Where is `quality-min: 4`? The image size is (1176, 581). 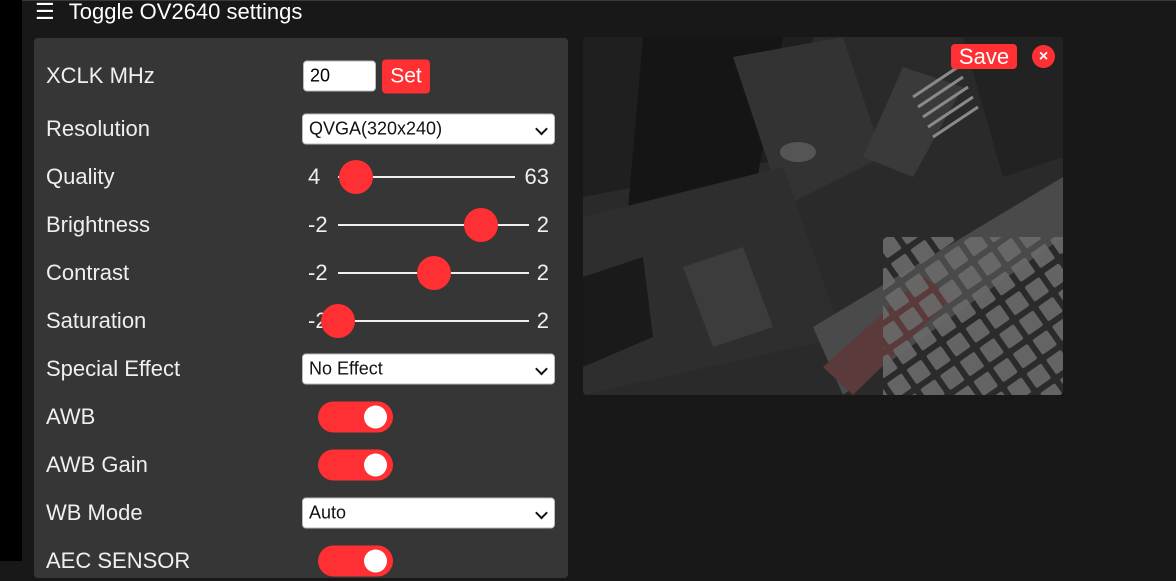
quality-min: 4 is located at coordinates (314, 176).